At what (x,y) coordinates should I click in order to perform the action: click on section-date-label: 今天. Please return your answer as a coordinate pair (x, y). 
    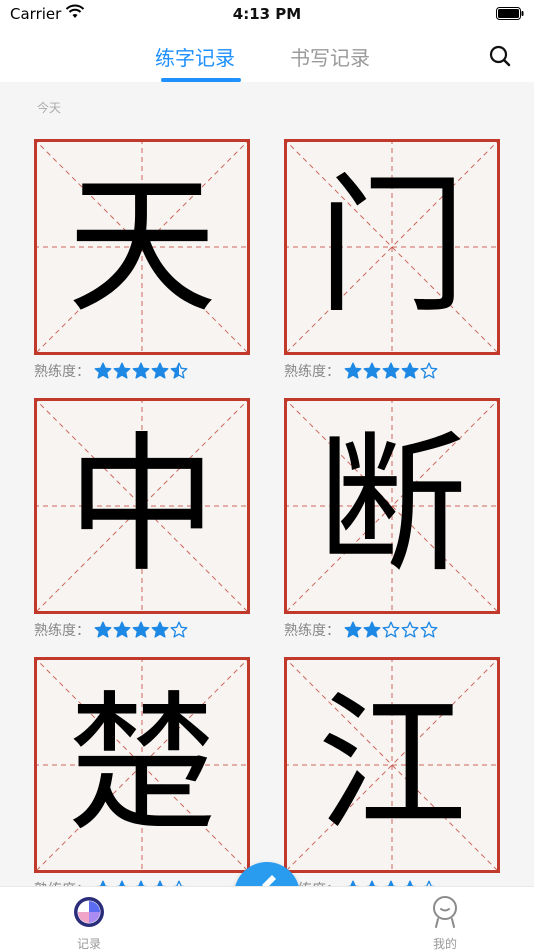
    Looking at the image, I should click on (49, 108).